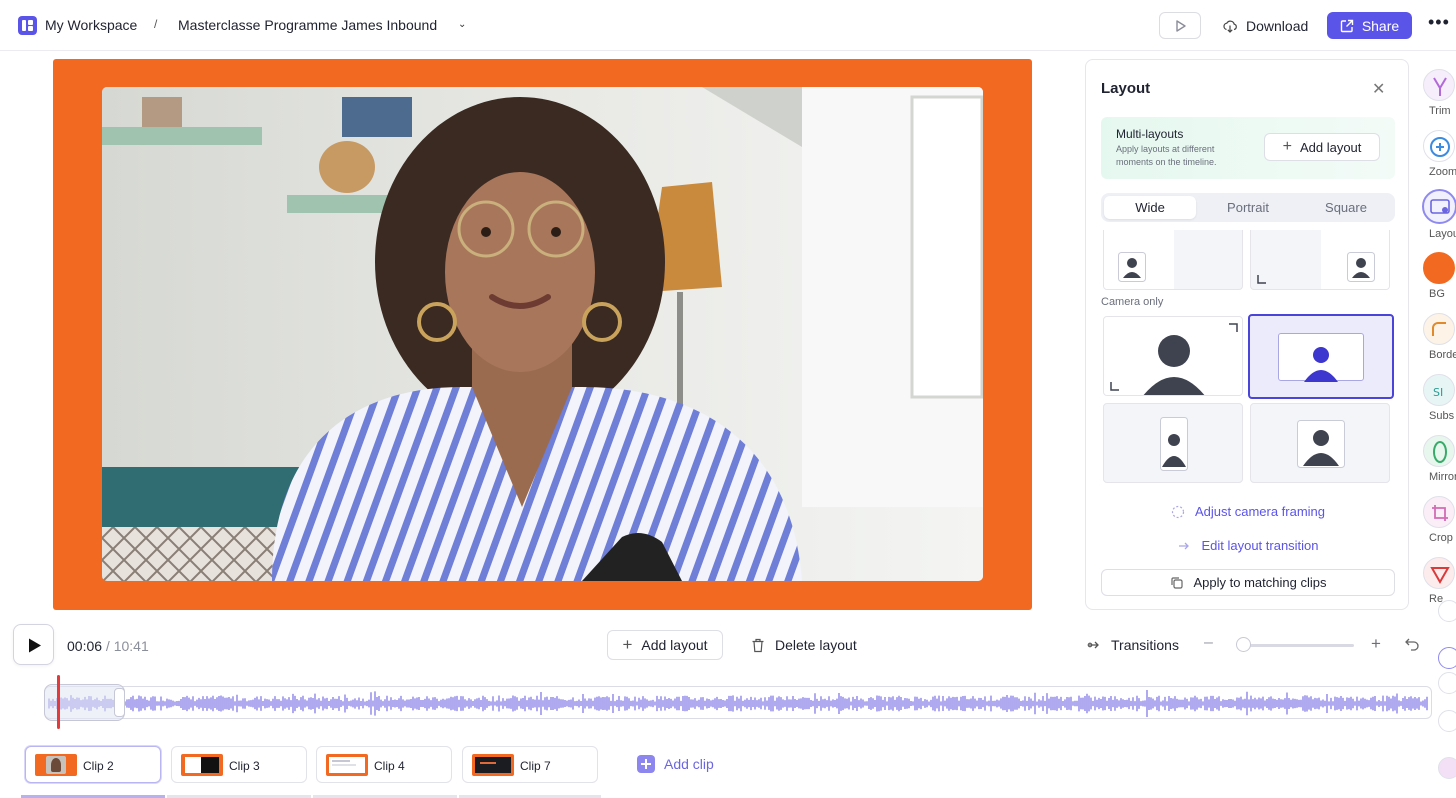 Image resolution: width=1456 pixels, height=798 pixels. I want to click on audio-waveform-track, so click(738, 702).